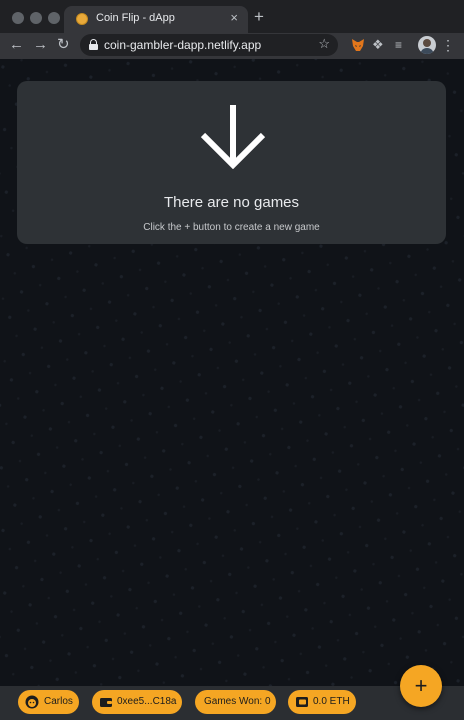  I want to click on arrow-down-icon, so click(233, 137).